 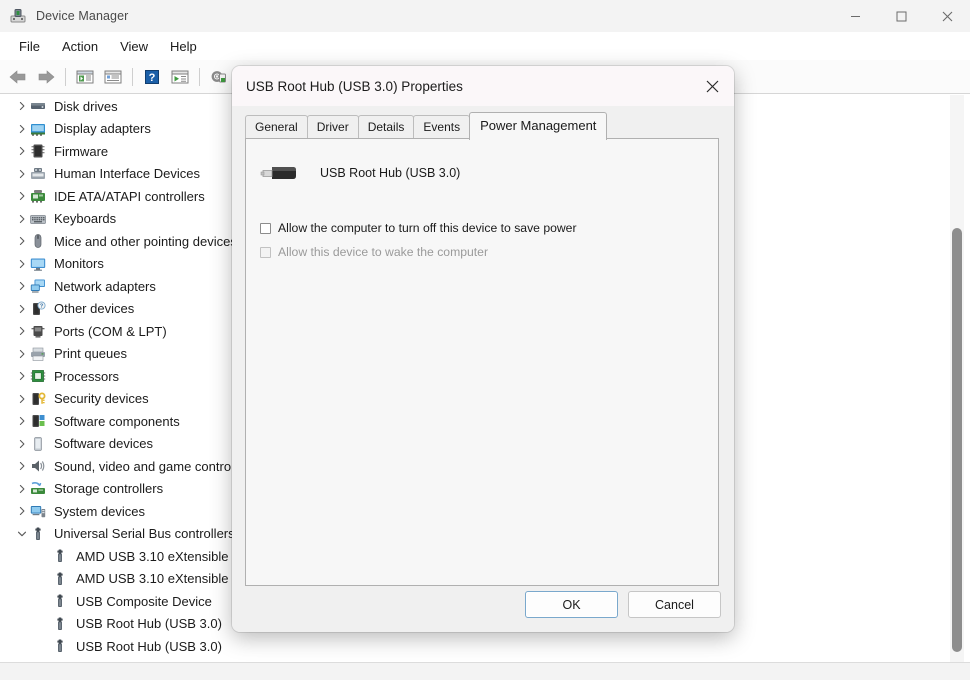 I want to click on window-title: Device Manager, so click(x=82, y=16).